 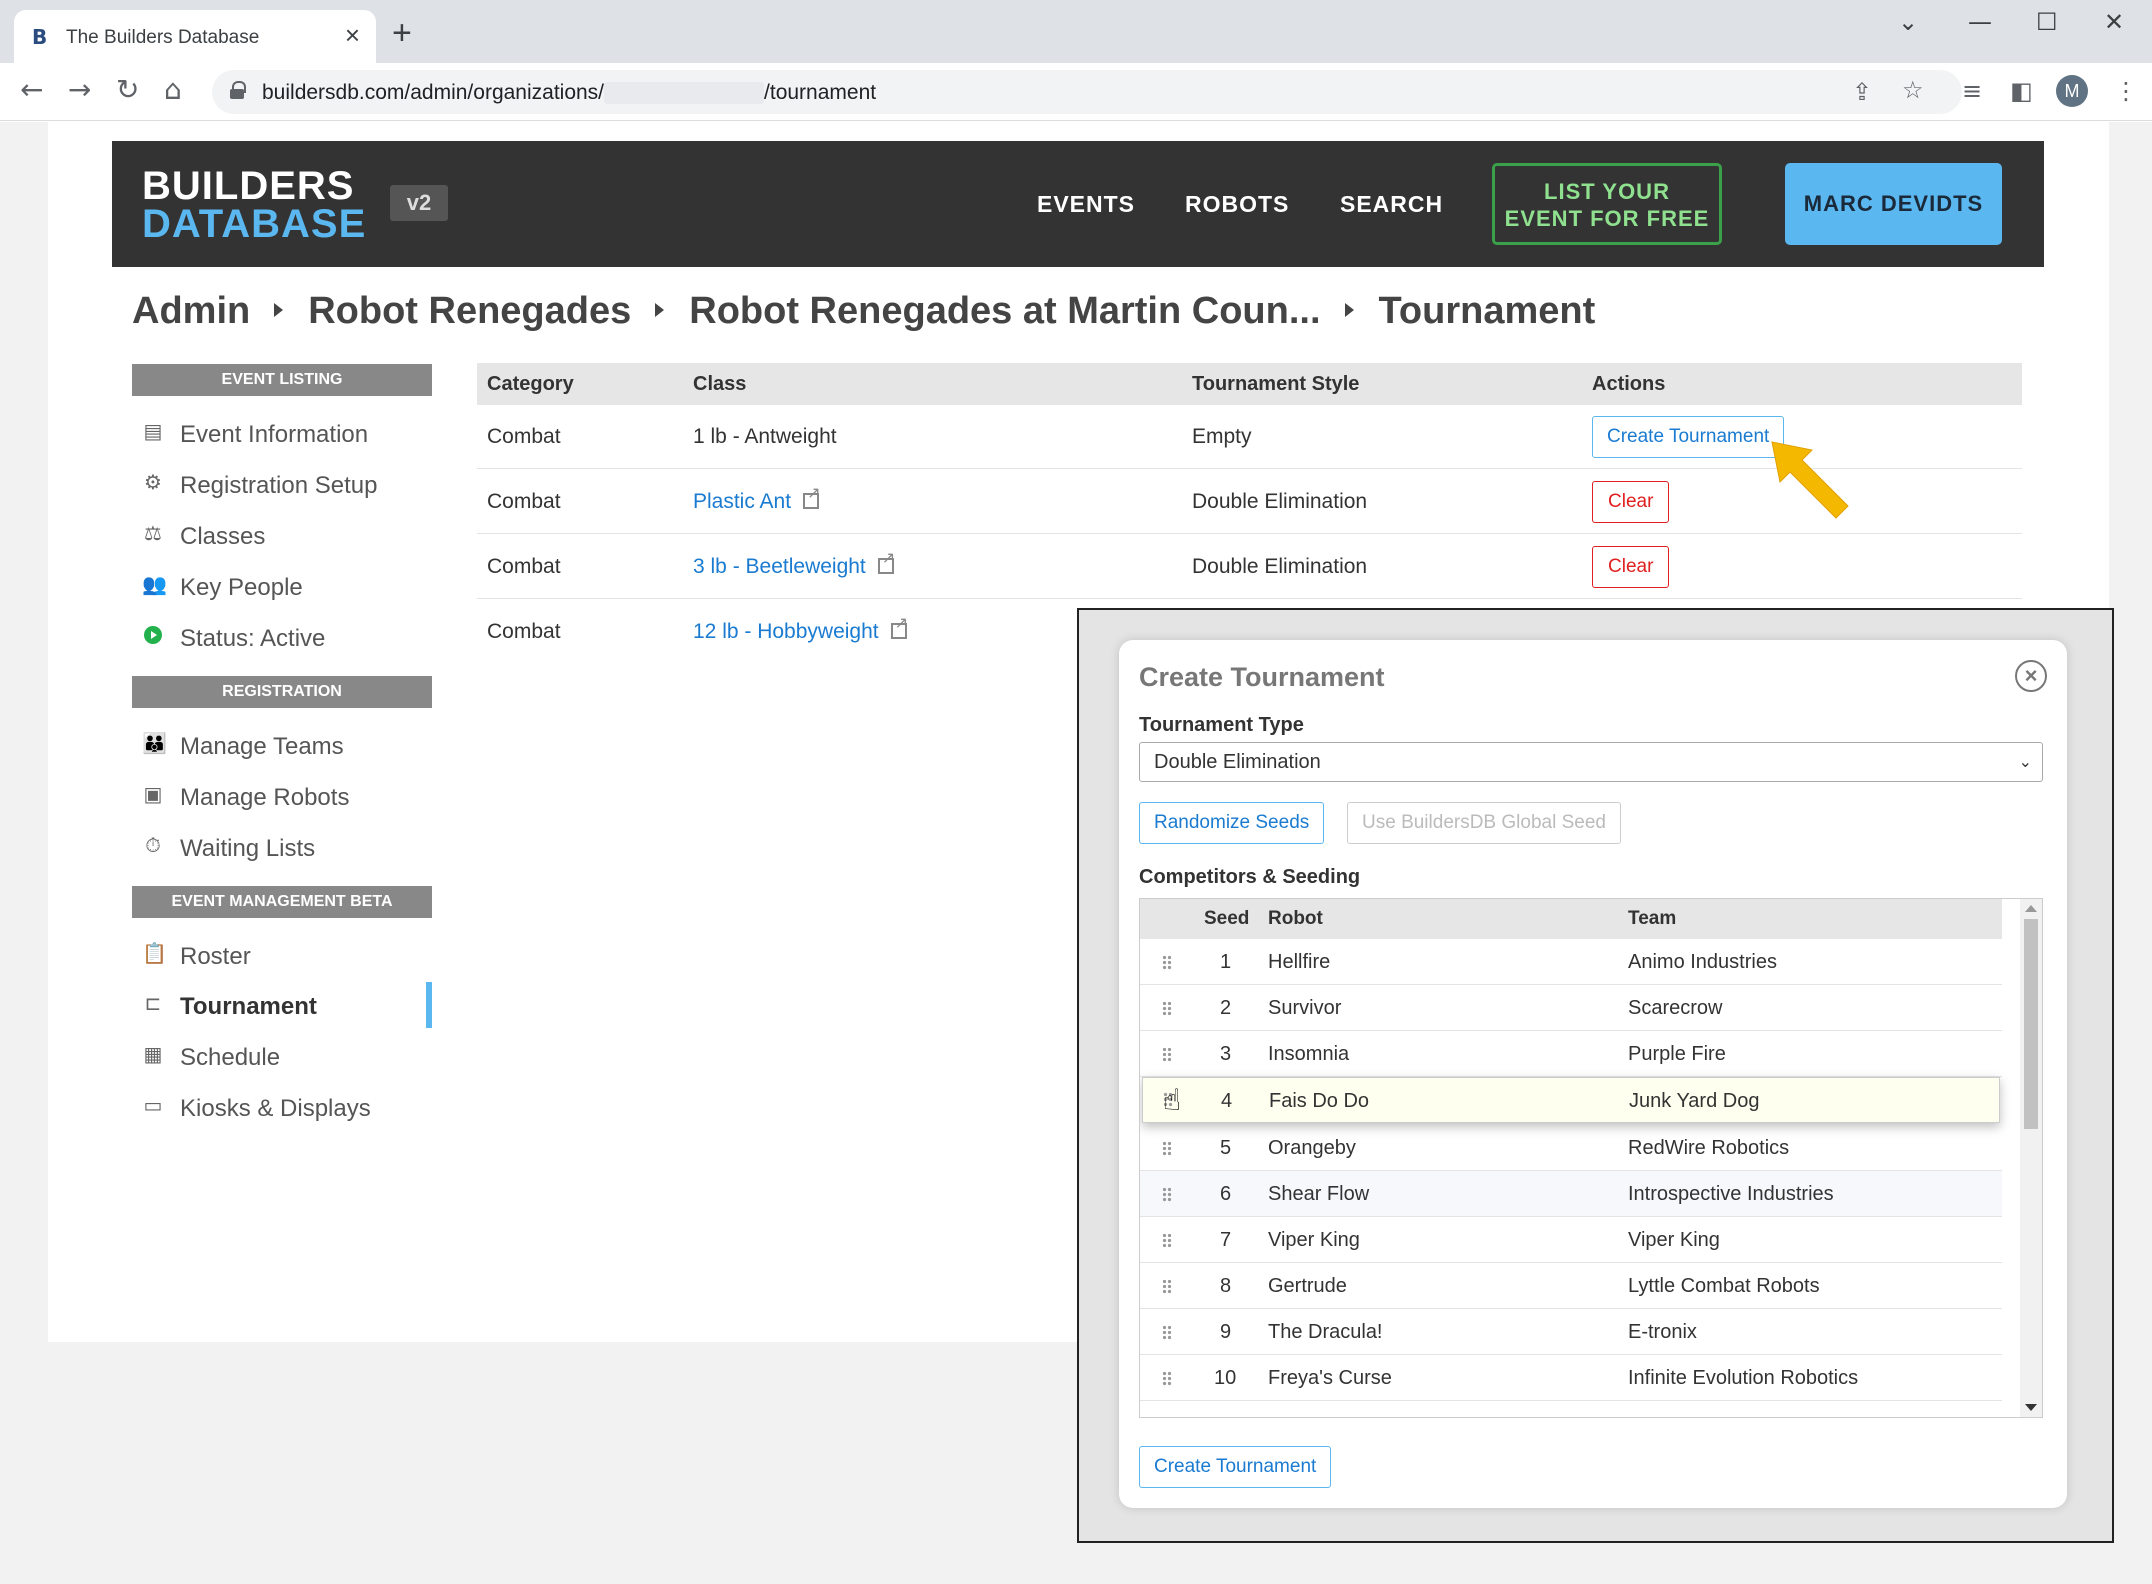 What do you see at coordinates (127, 90) in the screenshot?
I see `reload-icon: ↻` at bounding box center [127, 90].